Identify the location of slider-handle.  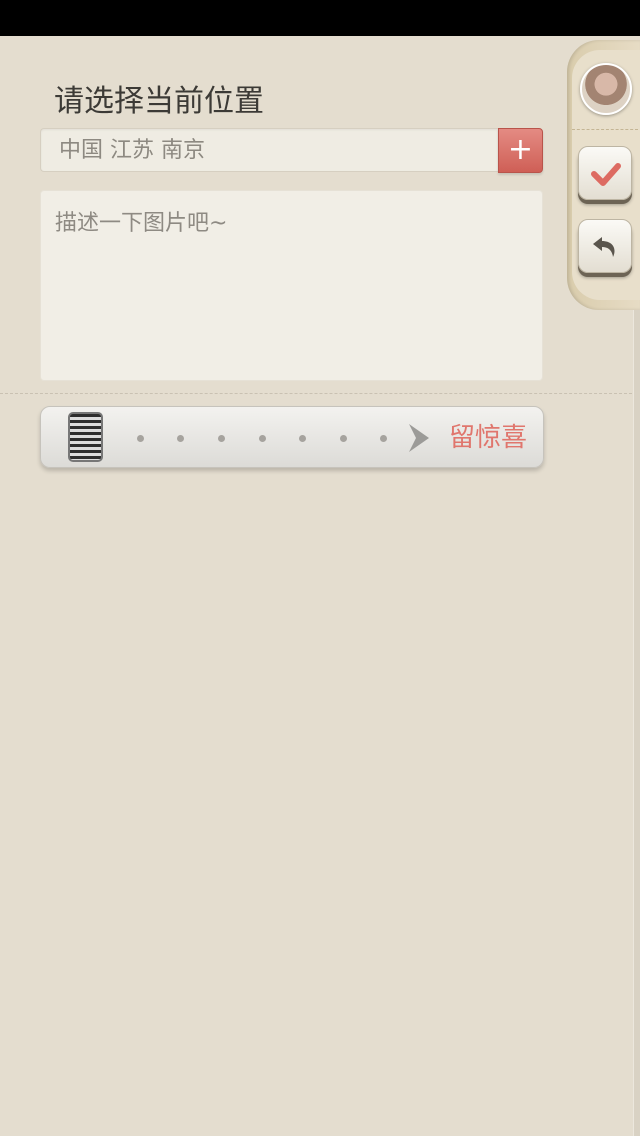
(85, 437).